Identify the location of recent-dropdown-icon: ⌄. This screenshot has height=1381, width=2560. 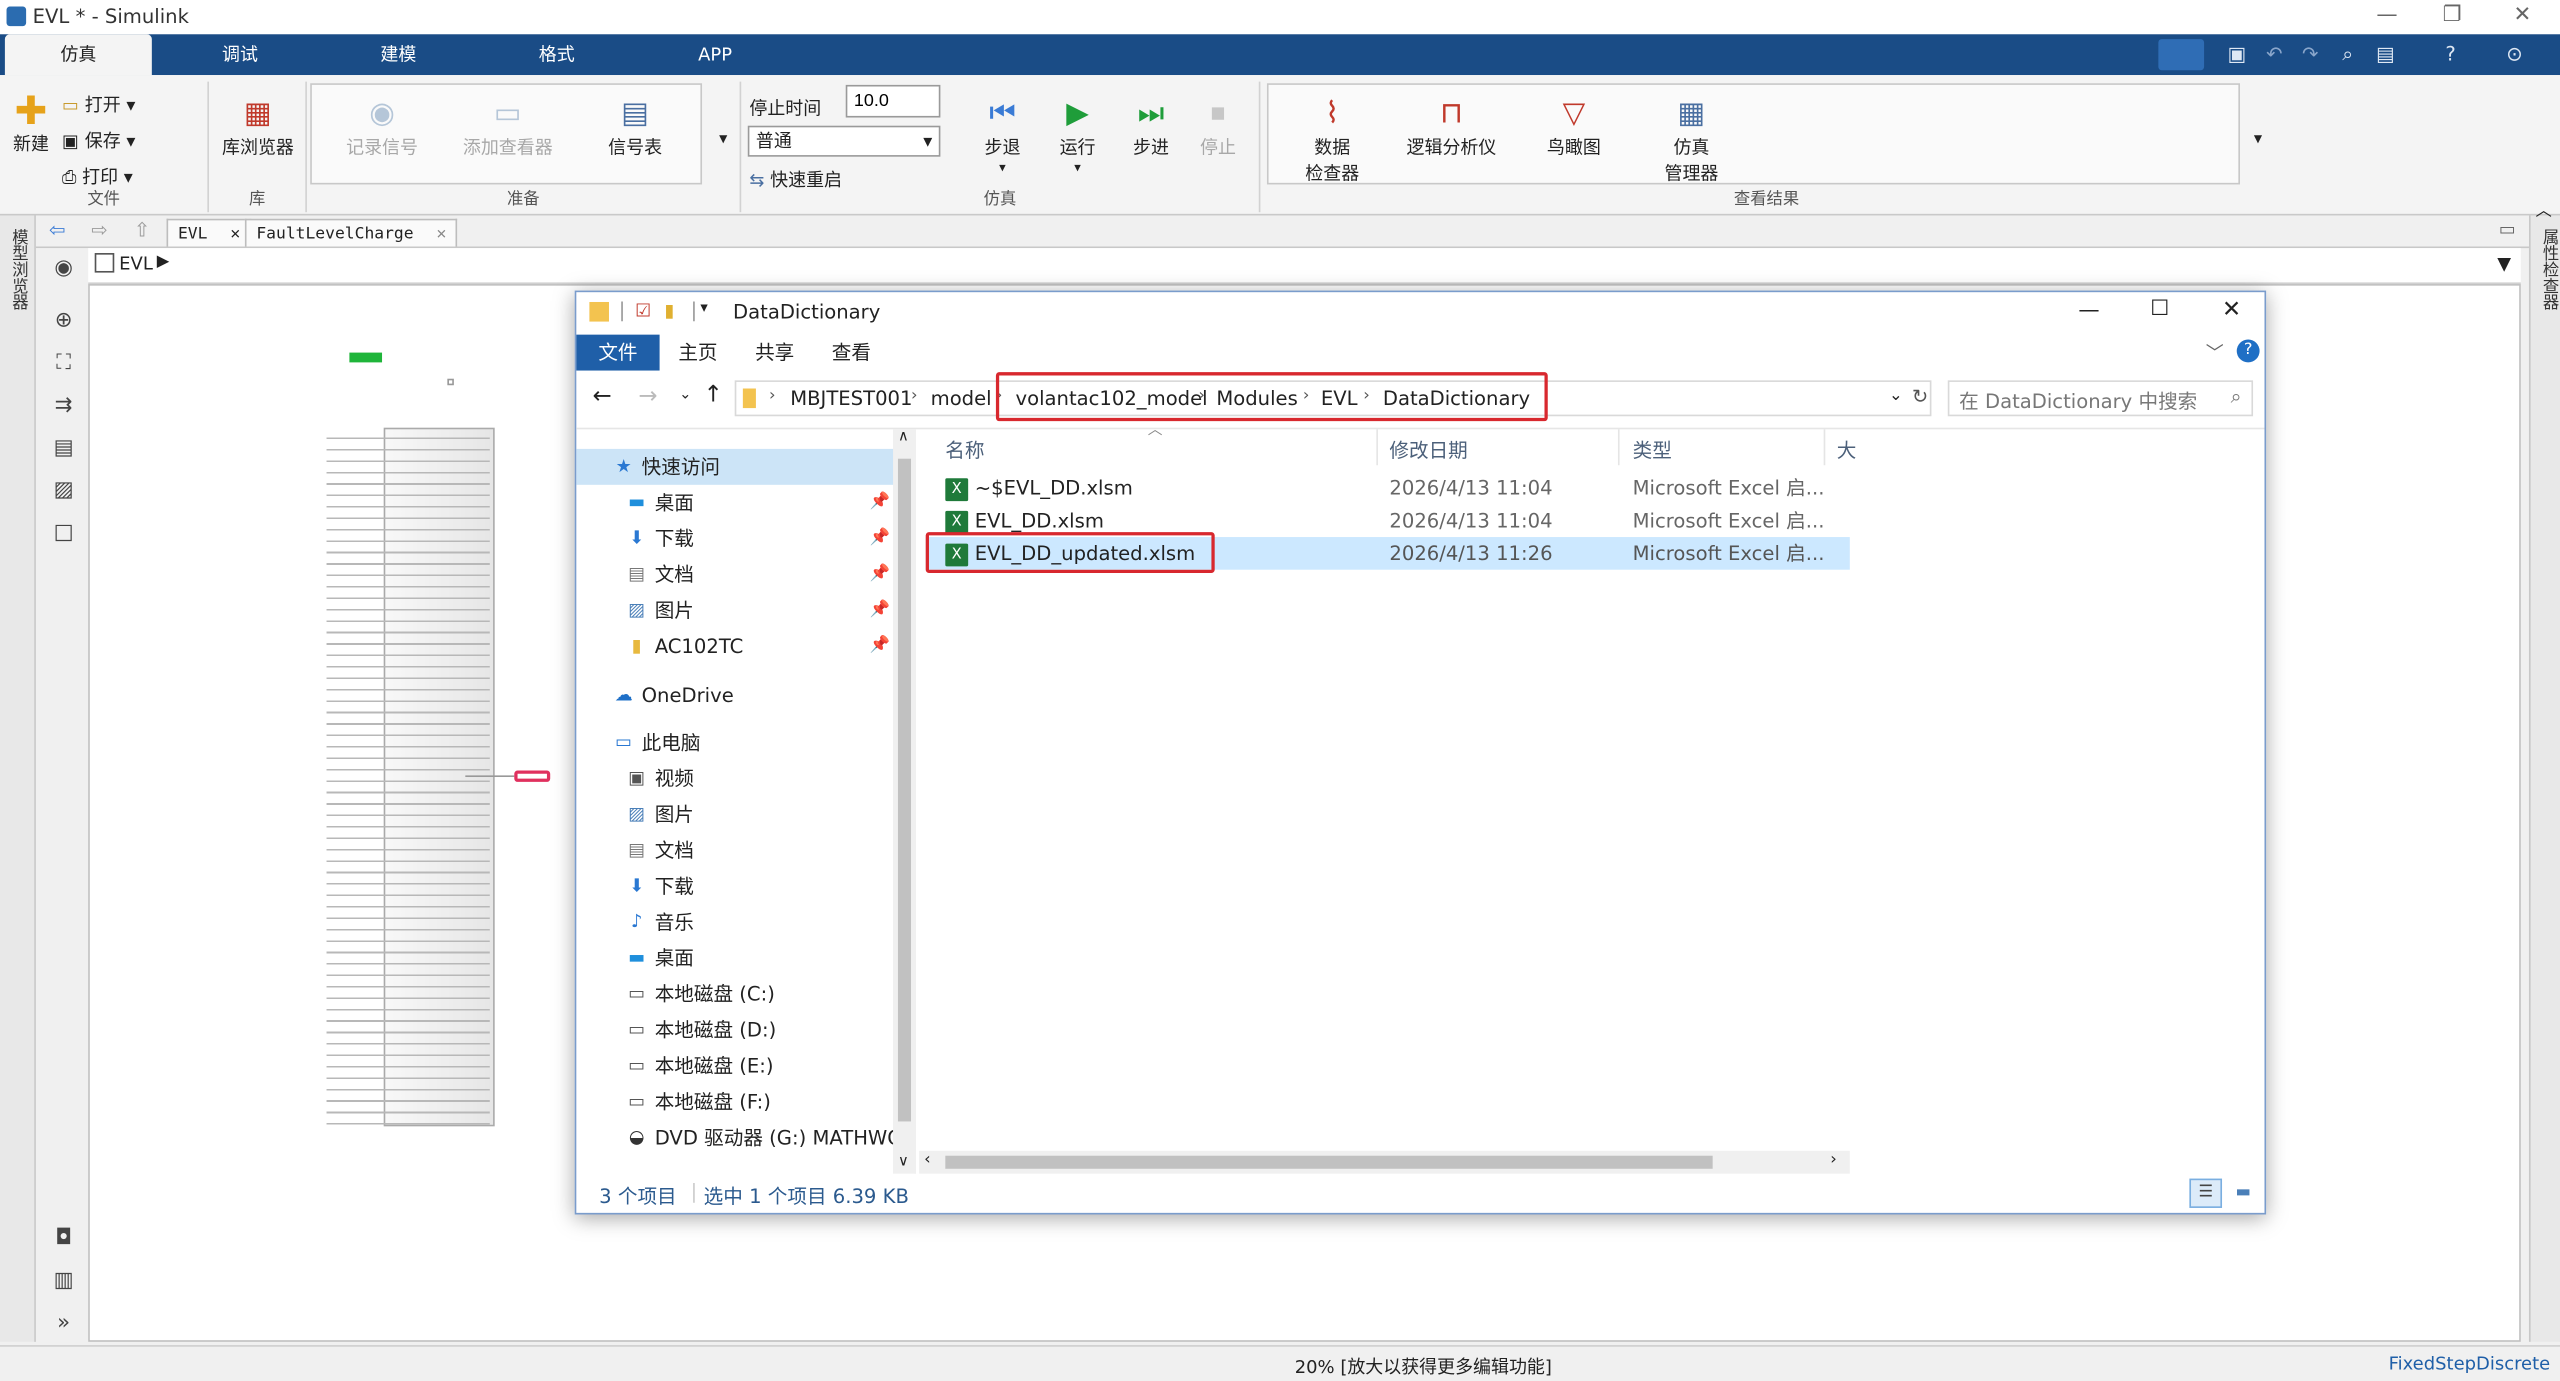
(685, 395).